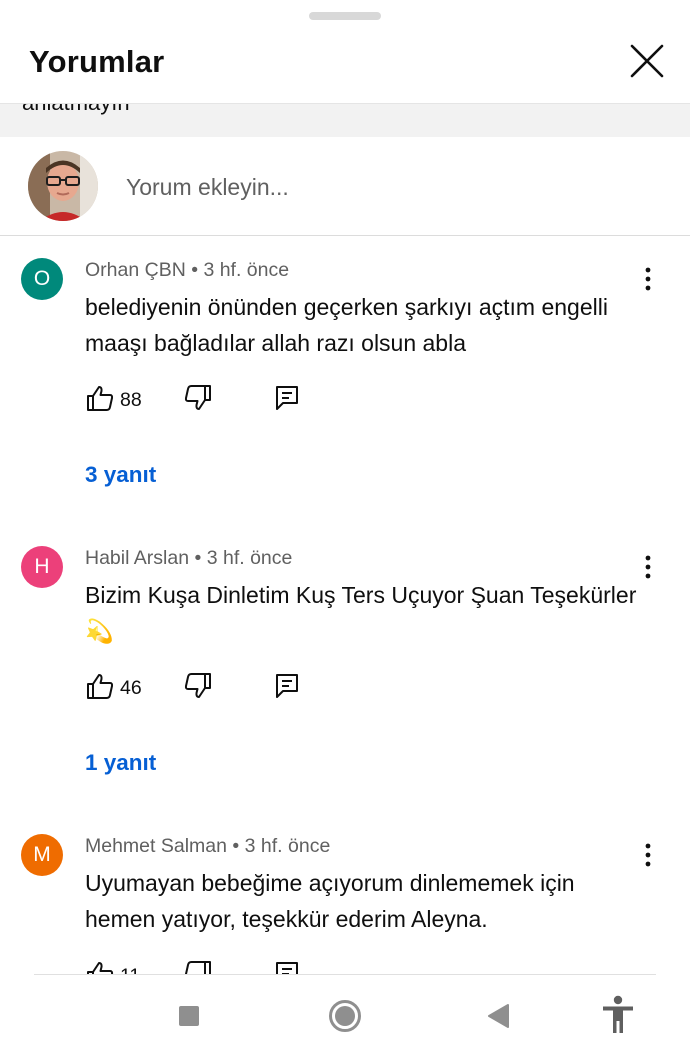 The width and height of the screenshot is (690, 1057). I want to click on avatar, so click(63, 186).